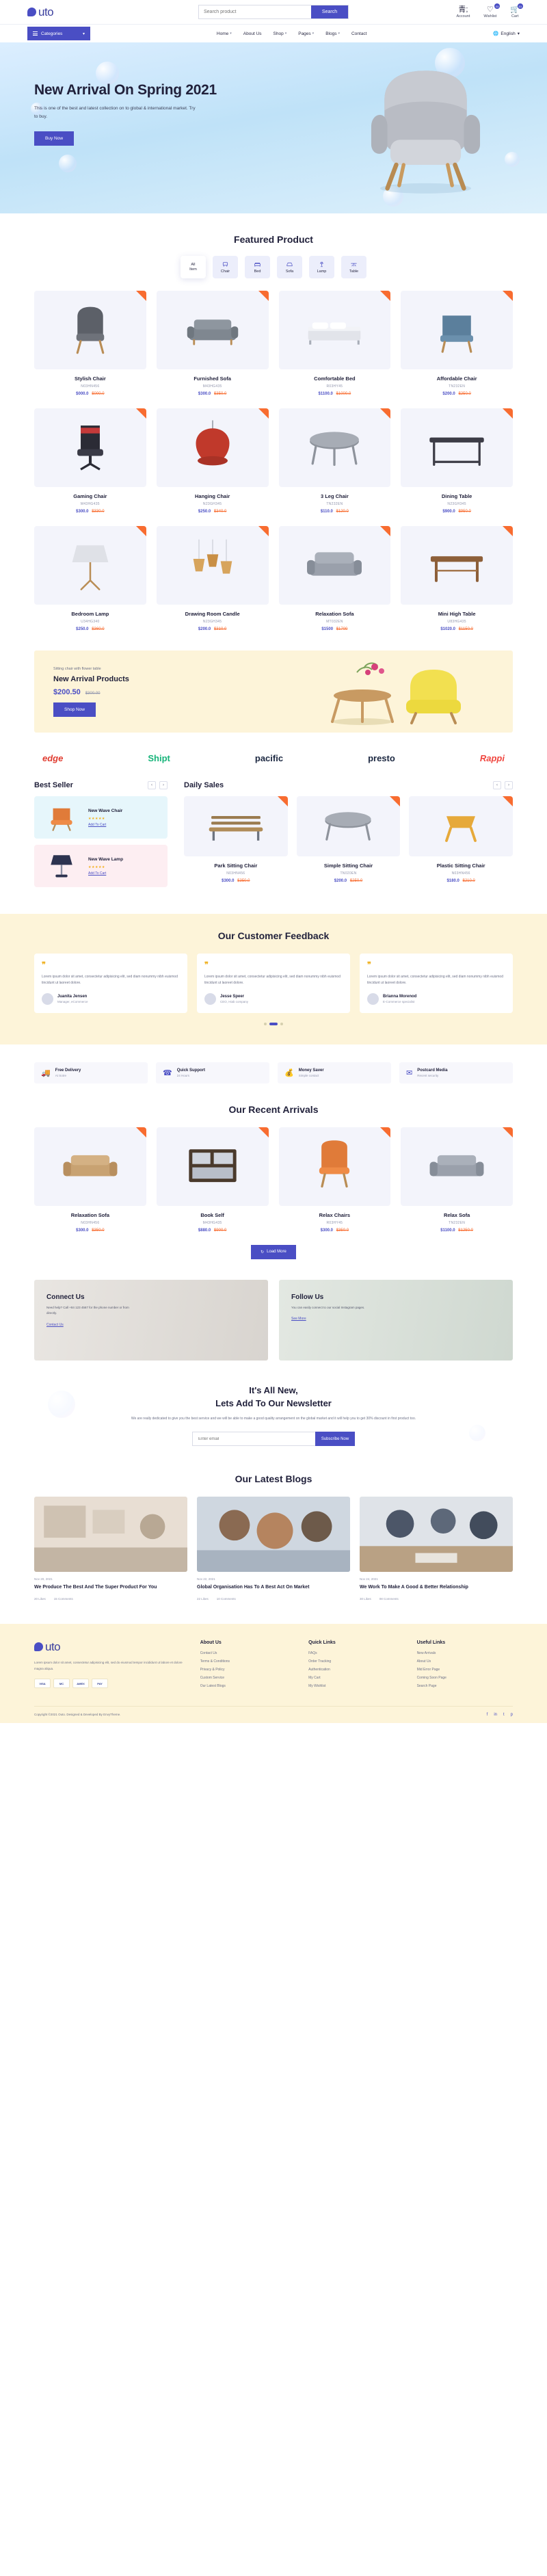  I want to click on language-selector: 🌐 English ▾, so click(506, 34).